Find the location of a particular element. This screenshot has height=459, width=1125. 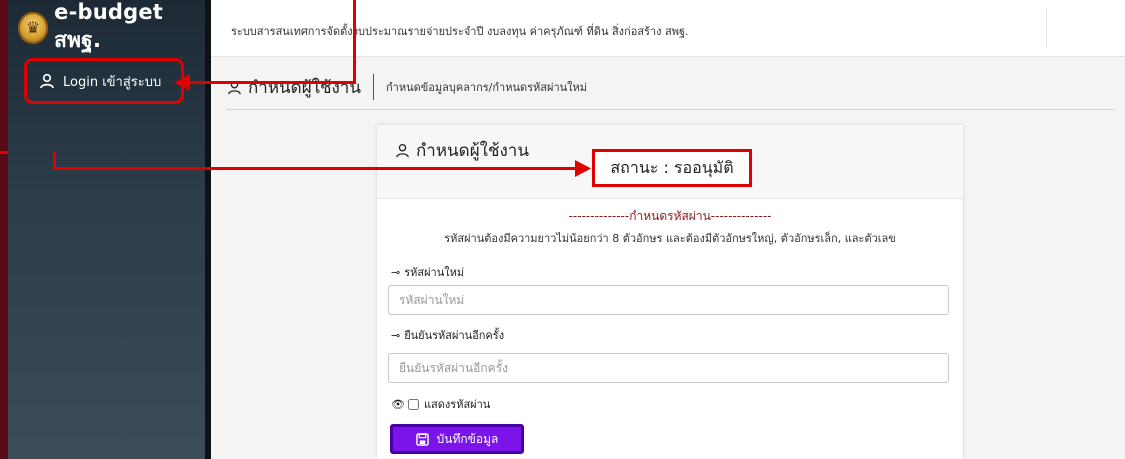

brand: ♛ e-budget สพฐ. is located at coordinates (113, 26).